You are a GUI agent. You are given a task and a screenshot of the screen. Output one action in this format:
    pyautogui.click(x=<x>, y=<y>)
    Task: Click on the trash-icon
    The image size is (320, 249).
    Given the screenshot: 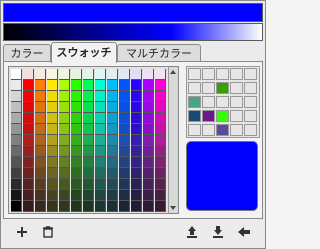 What is the action you would take?
    pyautogui.click(x=48, y=232)
    